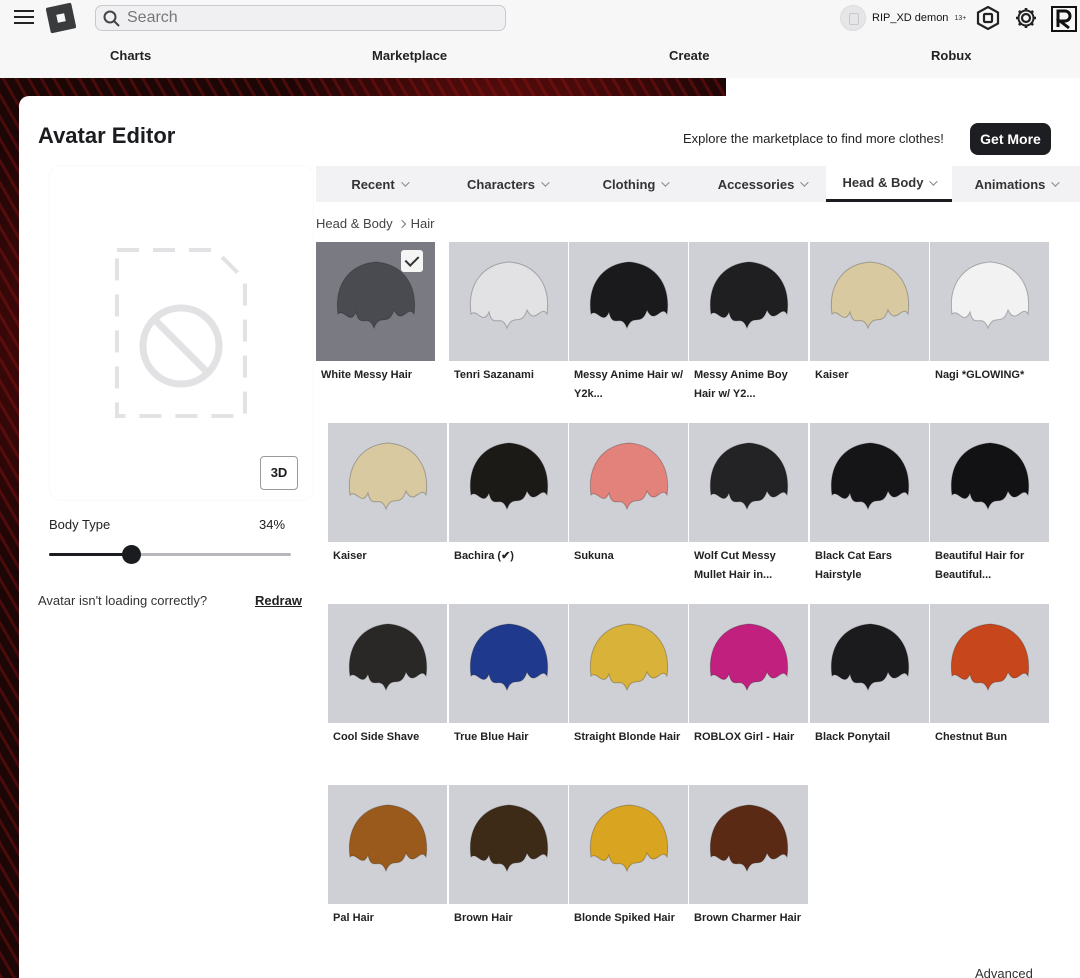 Image resolution: width=1080 pixels, height=978 pixels. I want to click on body-type-value: 34%, so click(272, 524).